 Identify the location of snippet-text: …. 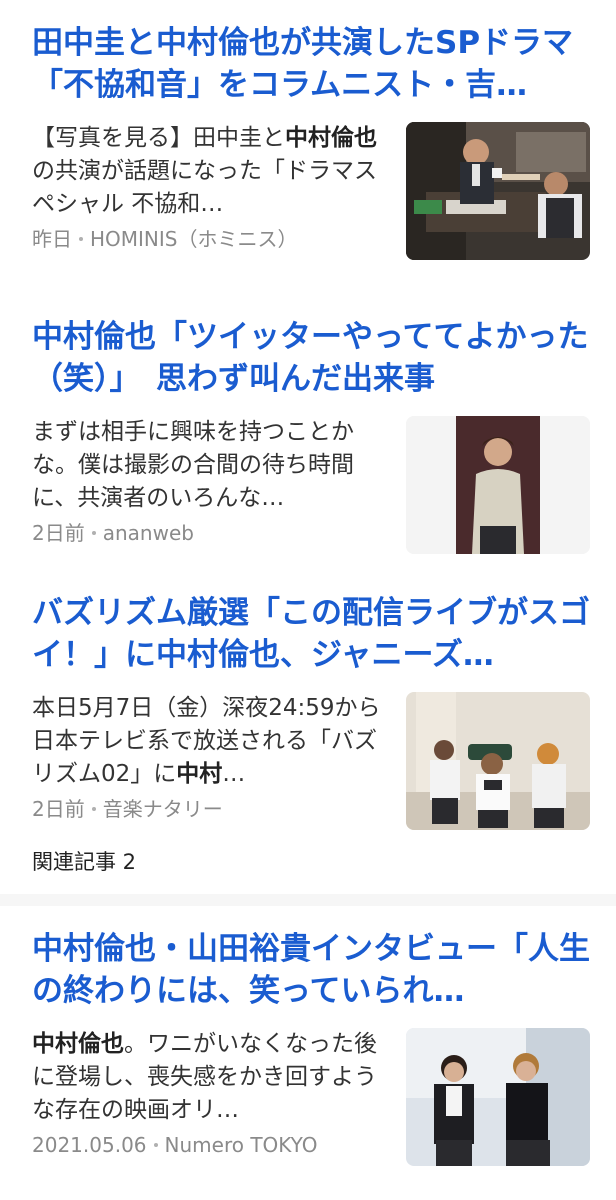
(234, 774).